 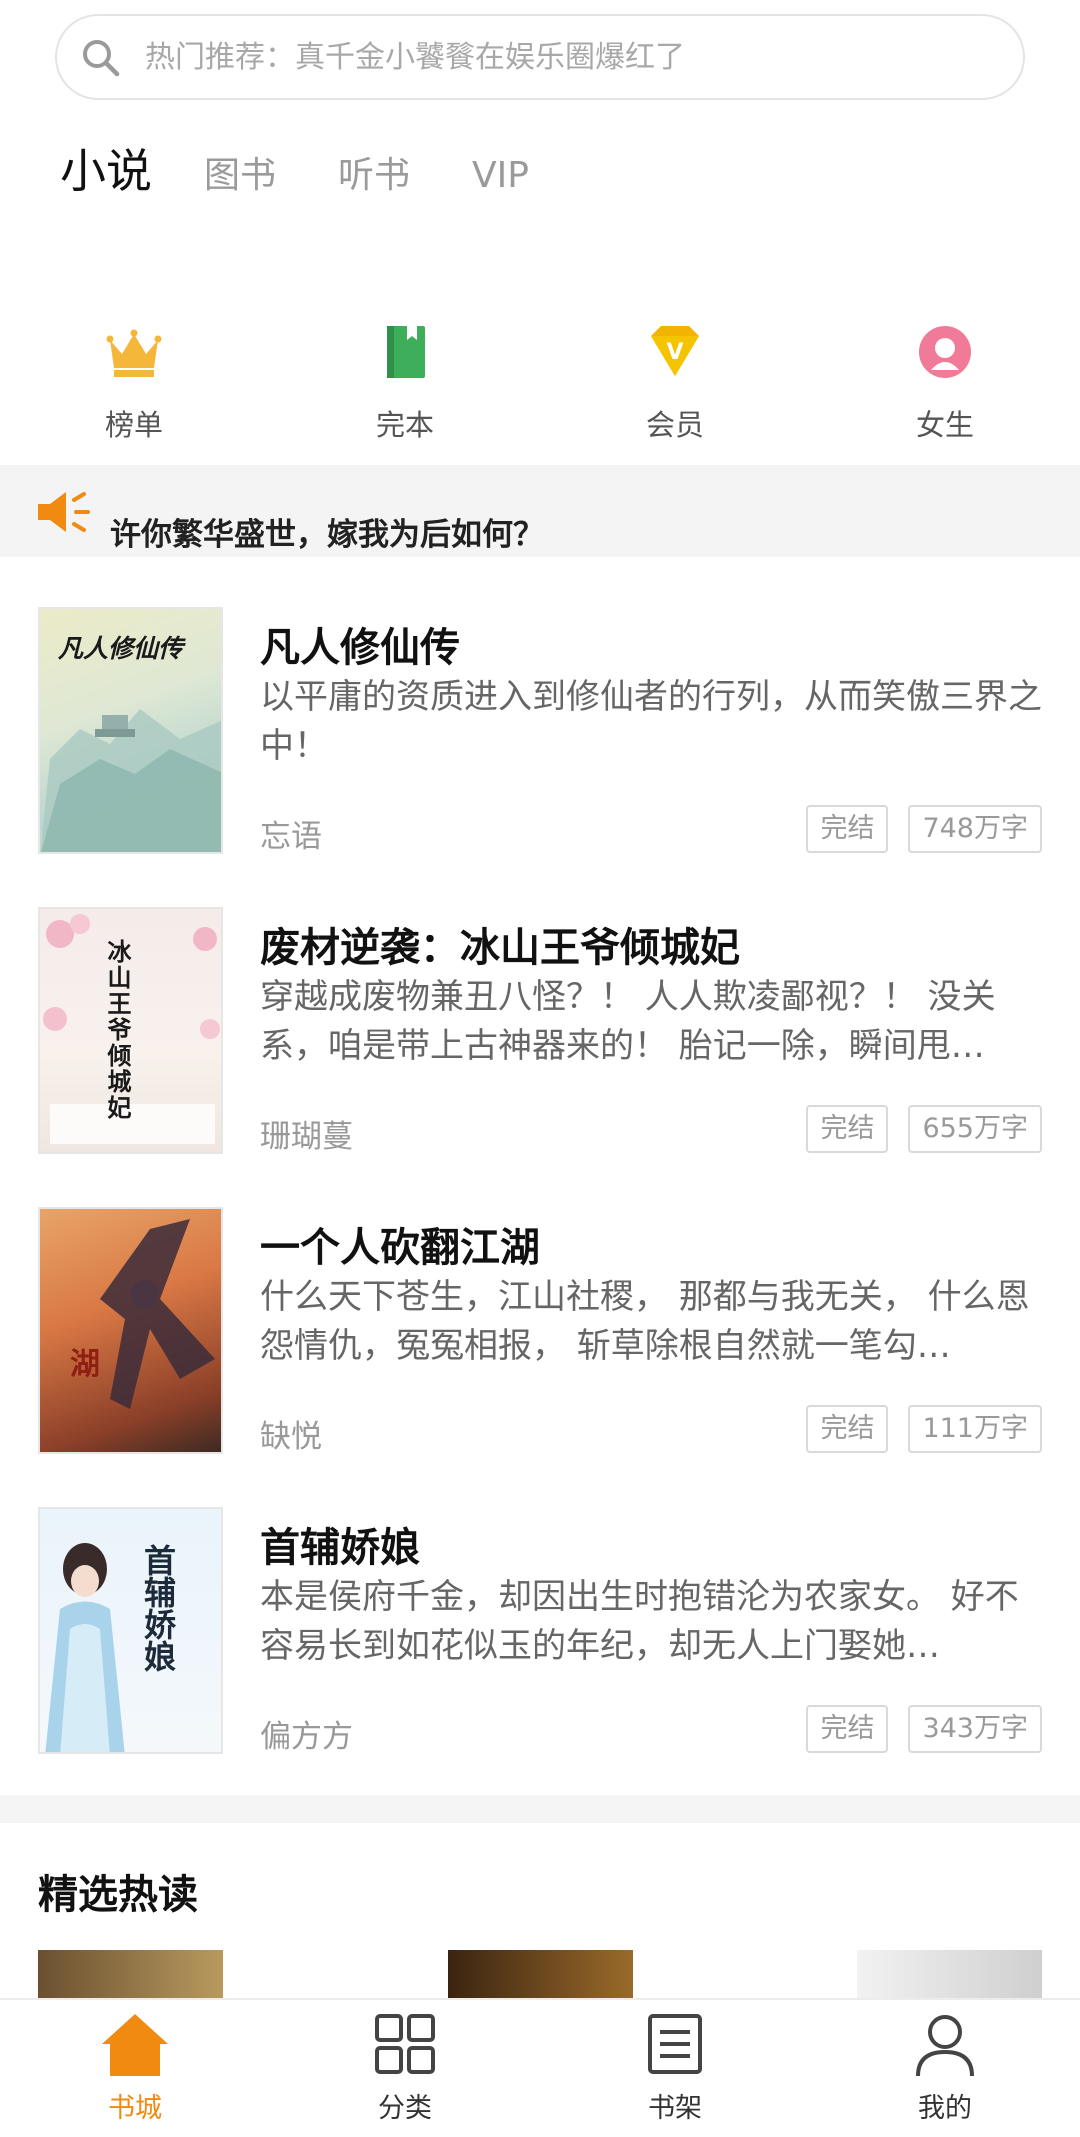 I want to click on book-tags: 完结 748万字, so click(x=914, y=829).